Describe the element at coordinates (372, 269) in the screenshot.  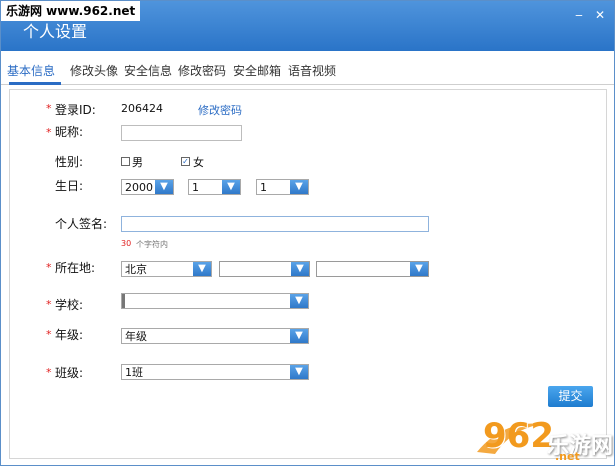
I see `district-select: ▼` at that location.